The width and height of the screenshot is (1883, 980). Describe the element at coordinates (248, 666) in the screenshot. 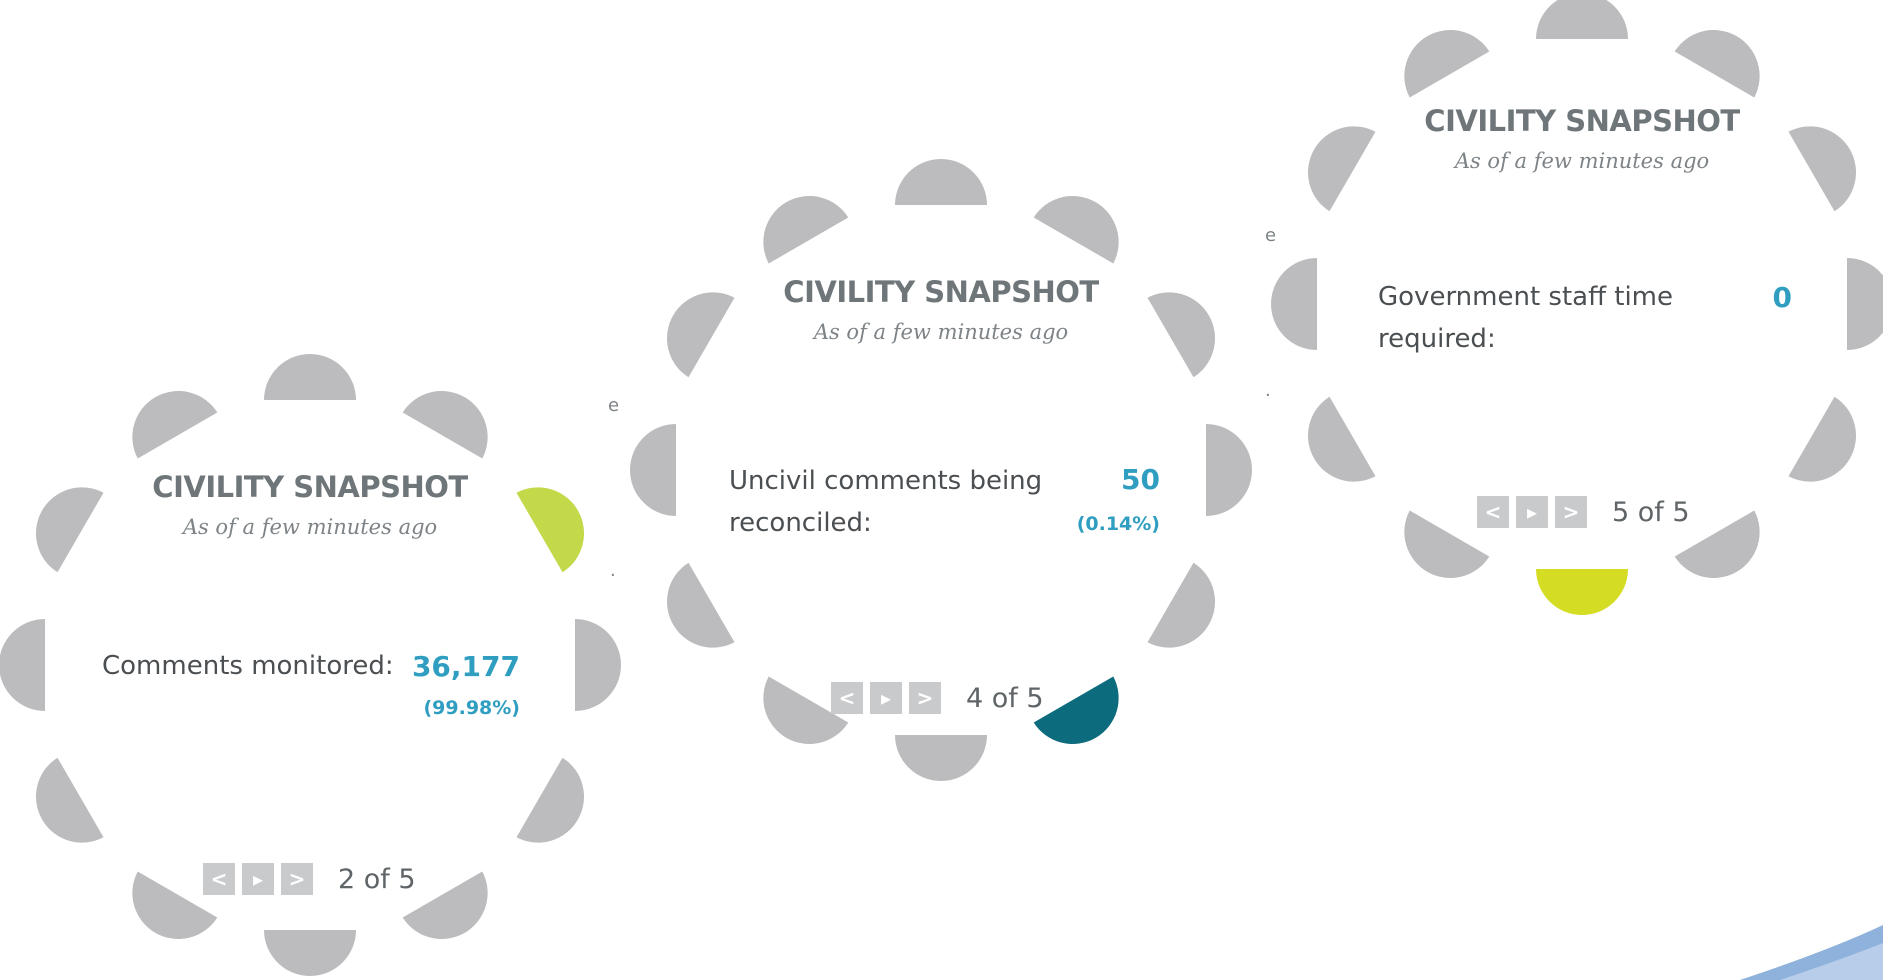

I see `metric-label-line-1: Comments monitored:` at that location.